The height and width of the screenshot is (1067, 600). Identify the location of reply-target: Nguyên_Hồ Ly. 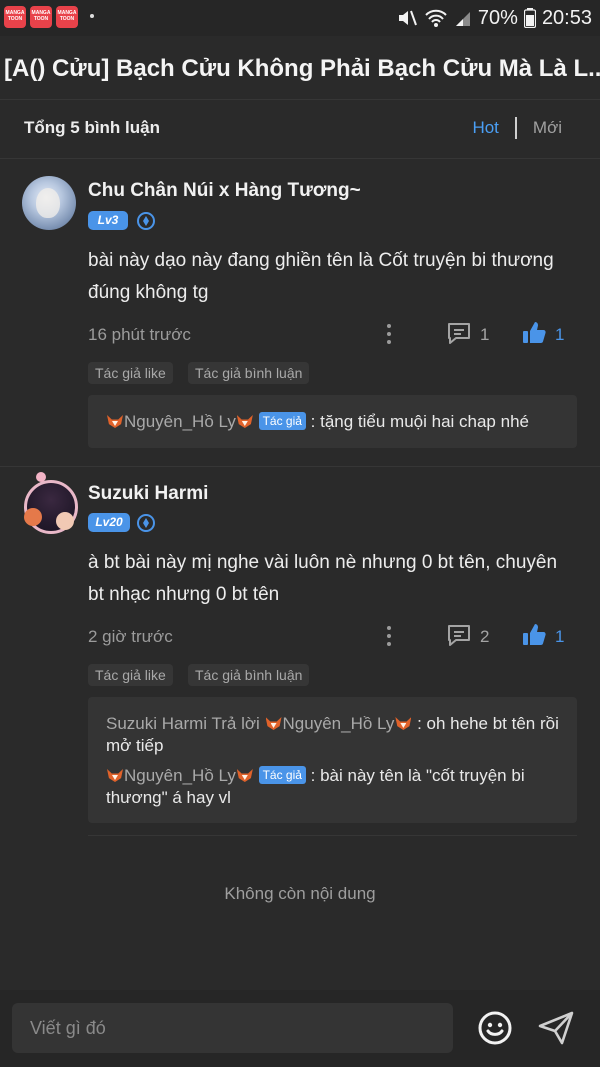
(339, 723).